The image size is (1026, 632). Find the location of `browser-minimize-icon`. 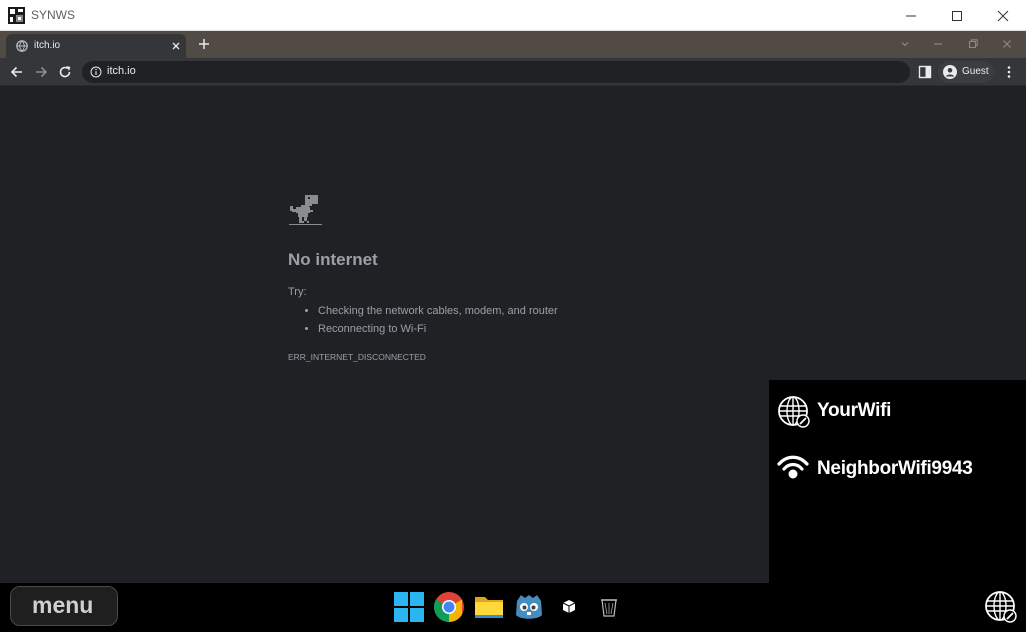

browser-minimize-icon is located at coordinates (938, 44).